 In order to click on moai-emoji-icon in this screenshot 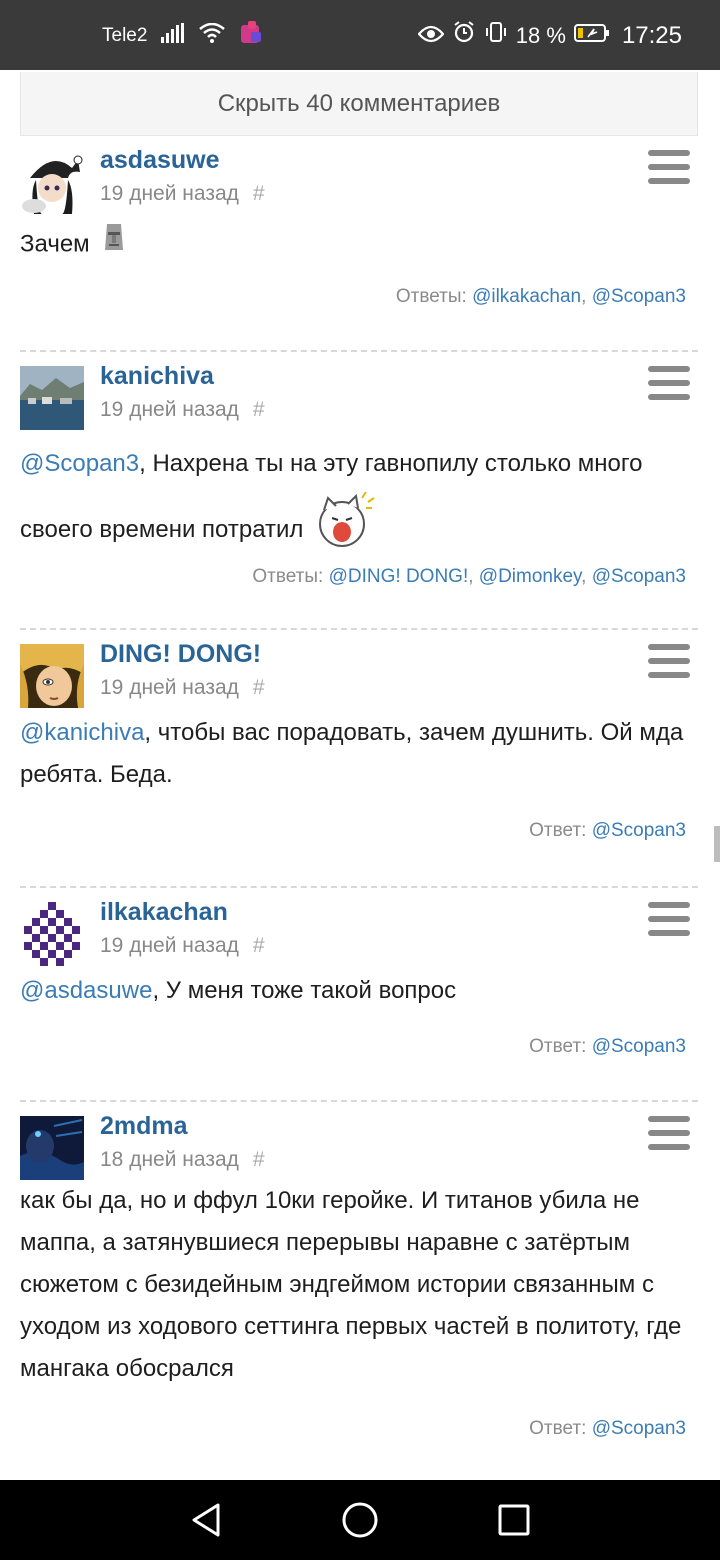, I will do `click(114, 245)`.